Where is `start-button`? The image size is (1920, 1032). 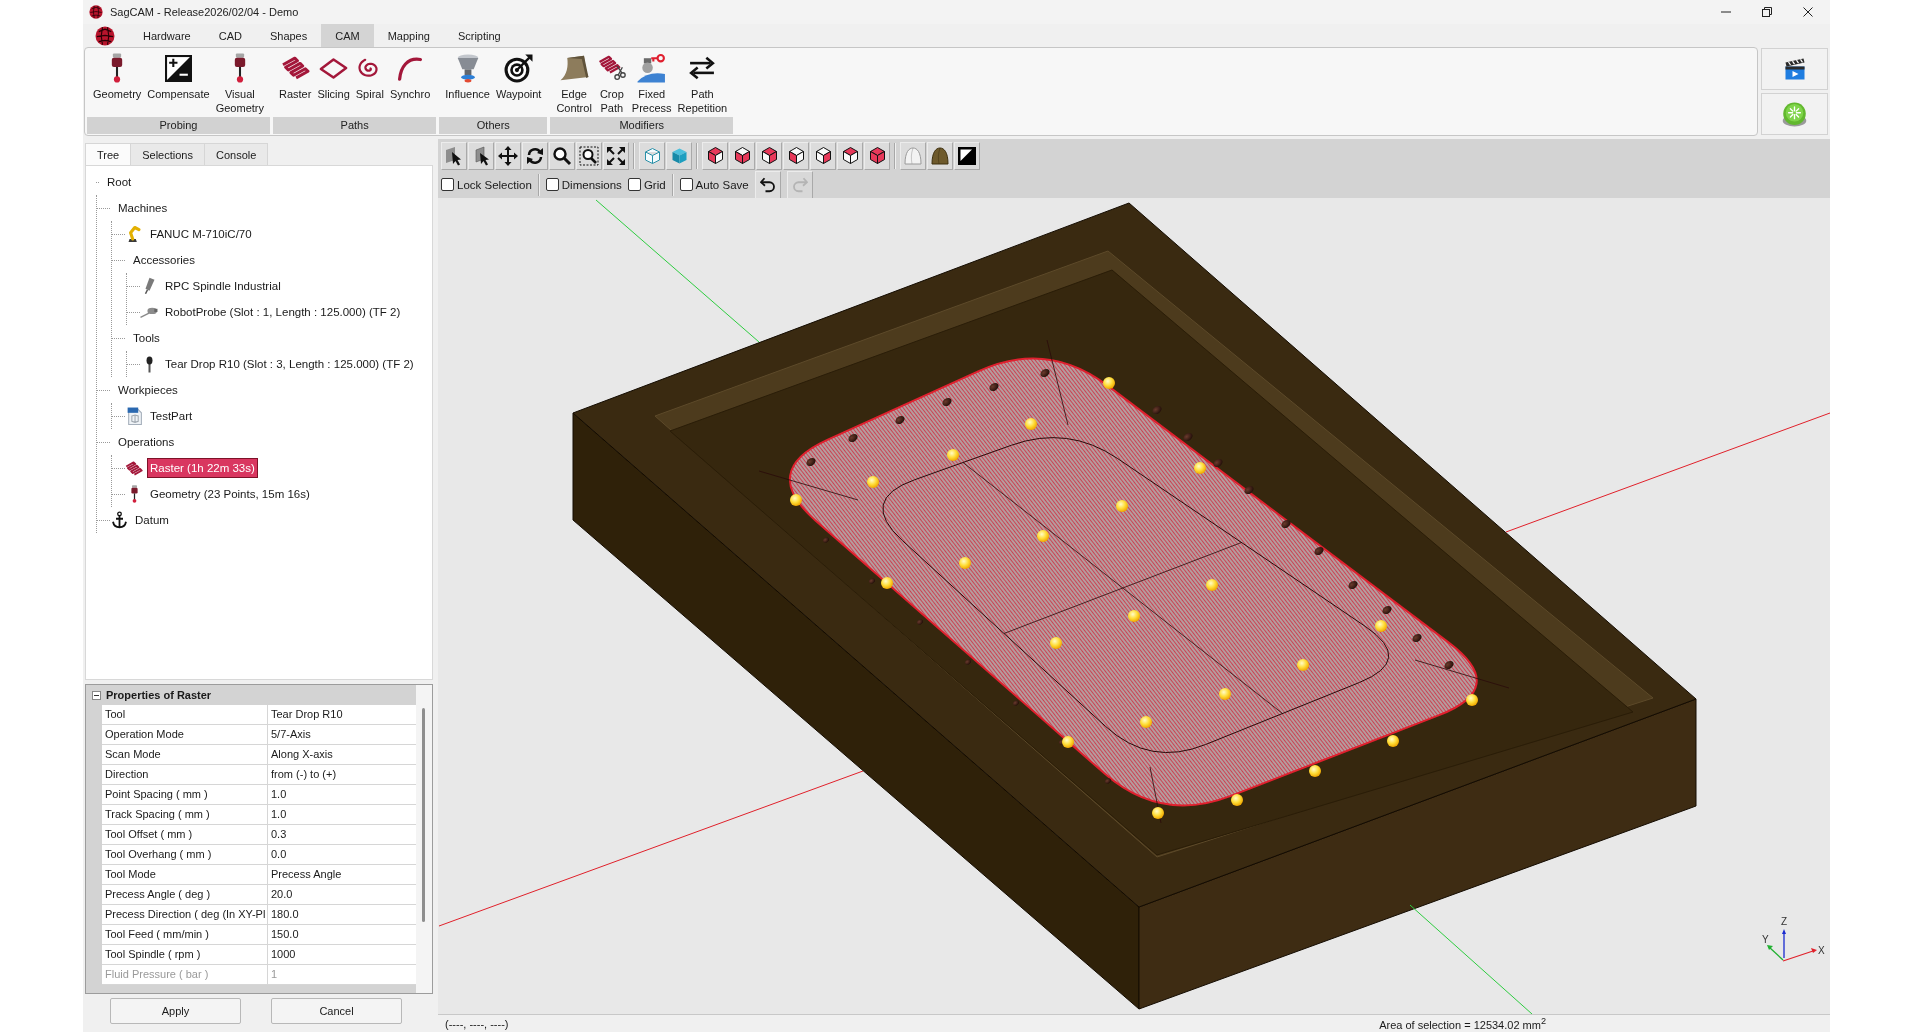
start-button is located at coordinates (1794, 114).